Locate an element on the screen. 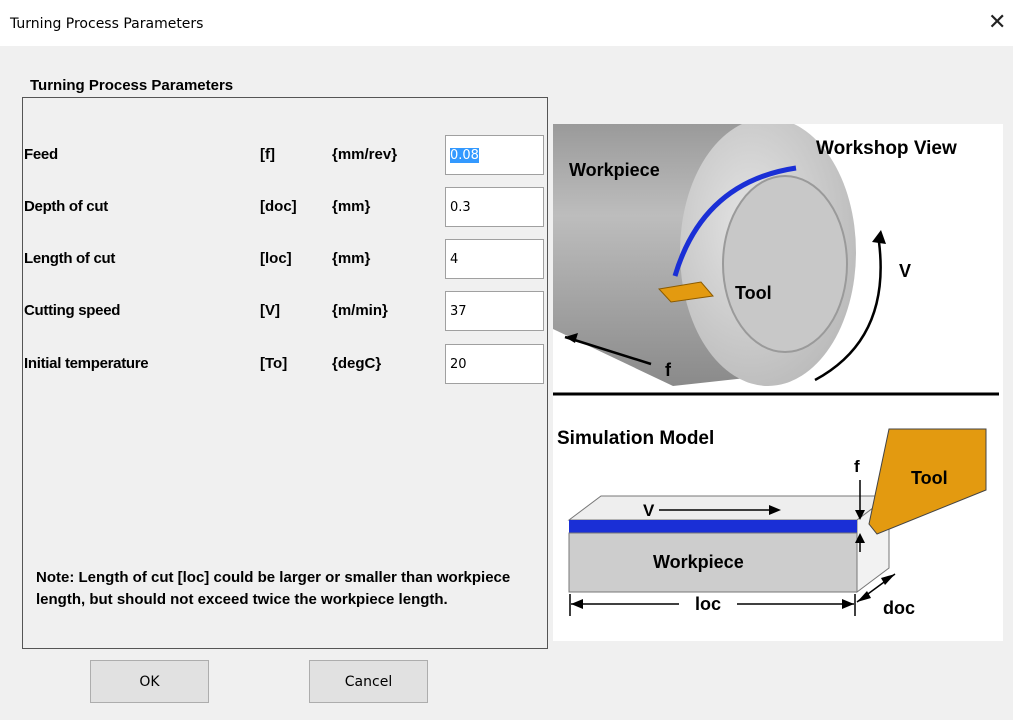 The width and height of the screenshot is (1013, 720). feed-unit: {mm/rev} is located at coordinates (365, 154).